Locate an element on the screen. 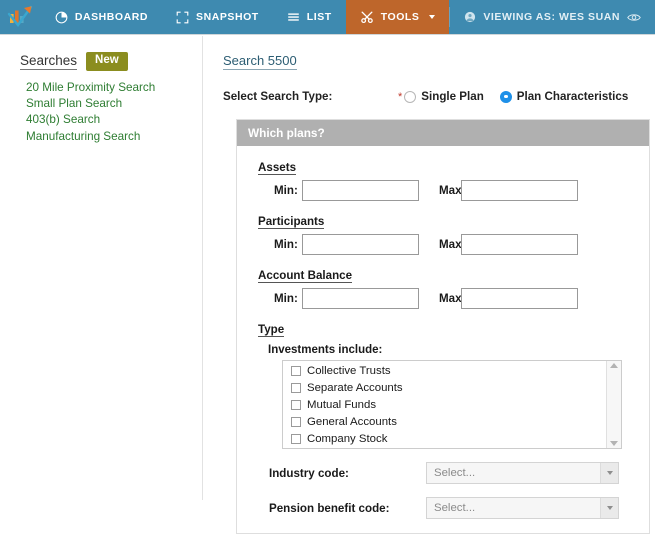 The height and width of the screenshot is (534, 655). account-balance-max-label: Max: is located at coordinates (452, 298).